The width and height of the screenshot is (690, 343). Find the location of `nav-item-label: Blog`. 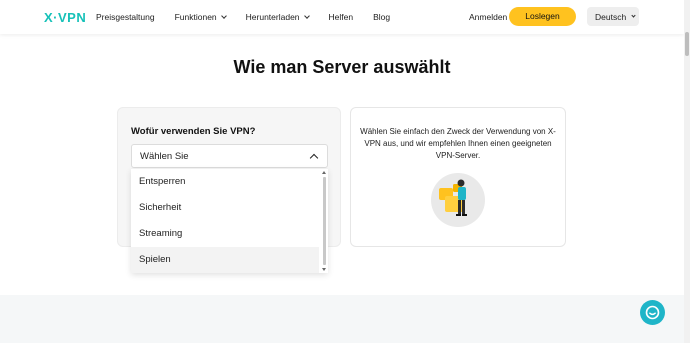

nav-item-label: Blog is located at coordinates (382, 17).